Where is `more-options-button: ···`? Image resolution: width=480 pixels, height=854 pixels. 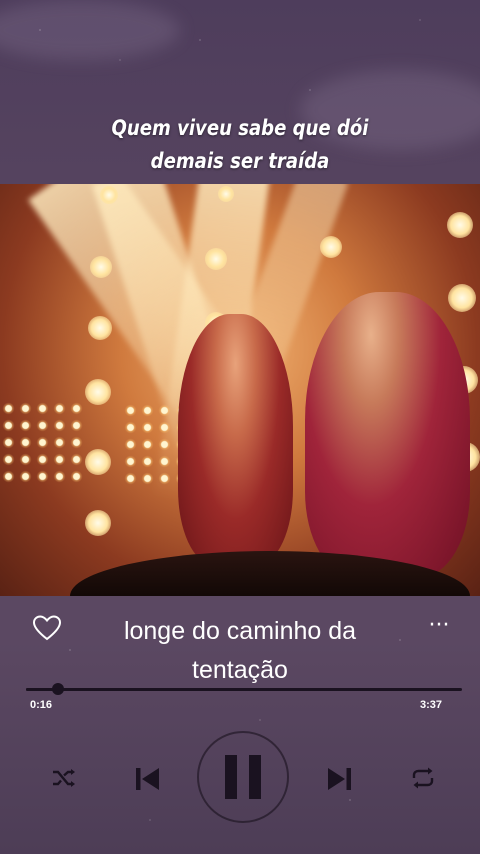
more-options-button: ··· is located at coordinates (439, 625).